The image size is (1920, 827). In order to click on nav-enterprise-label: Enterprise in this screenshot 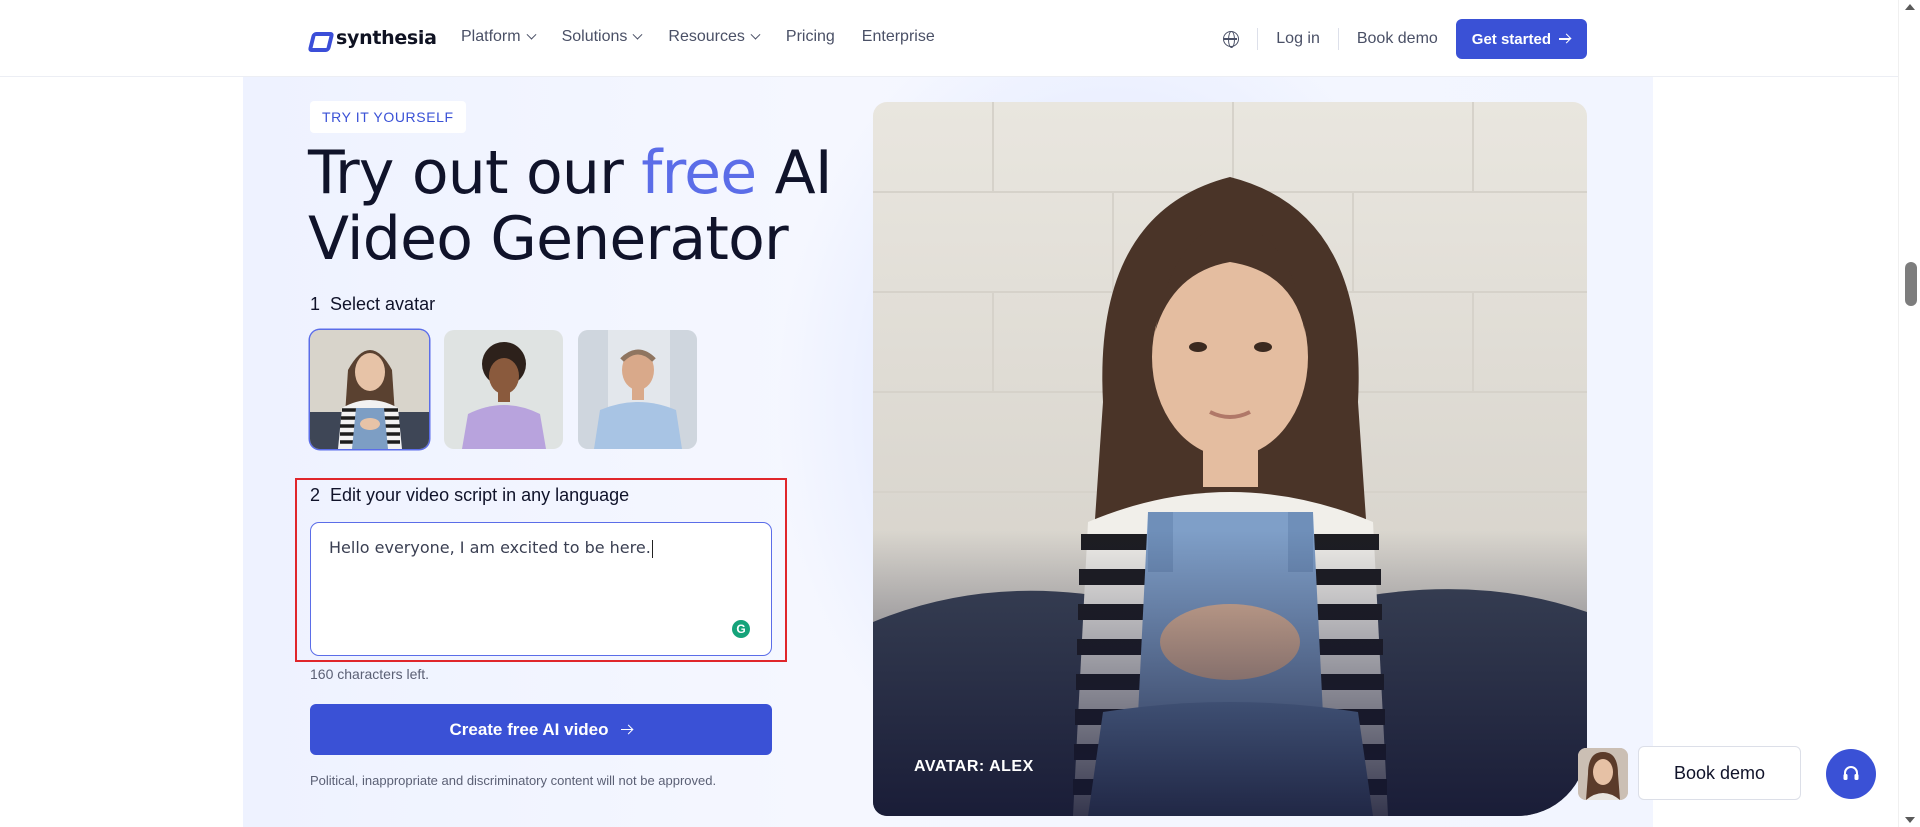, I will do `click(898, 36)`.